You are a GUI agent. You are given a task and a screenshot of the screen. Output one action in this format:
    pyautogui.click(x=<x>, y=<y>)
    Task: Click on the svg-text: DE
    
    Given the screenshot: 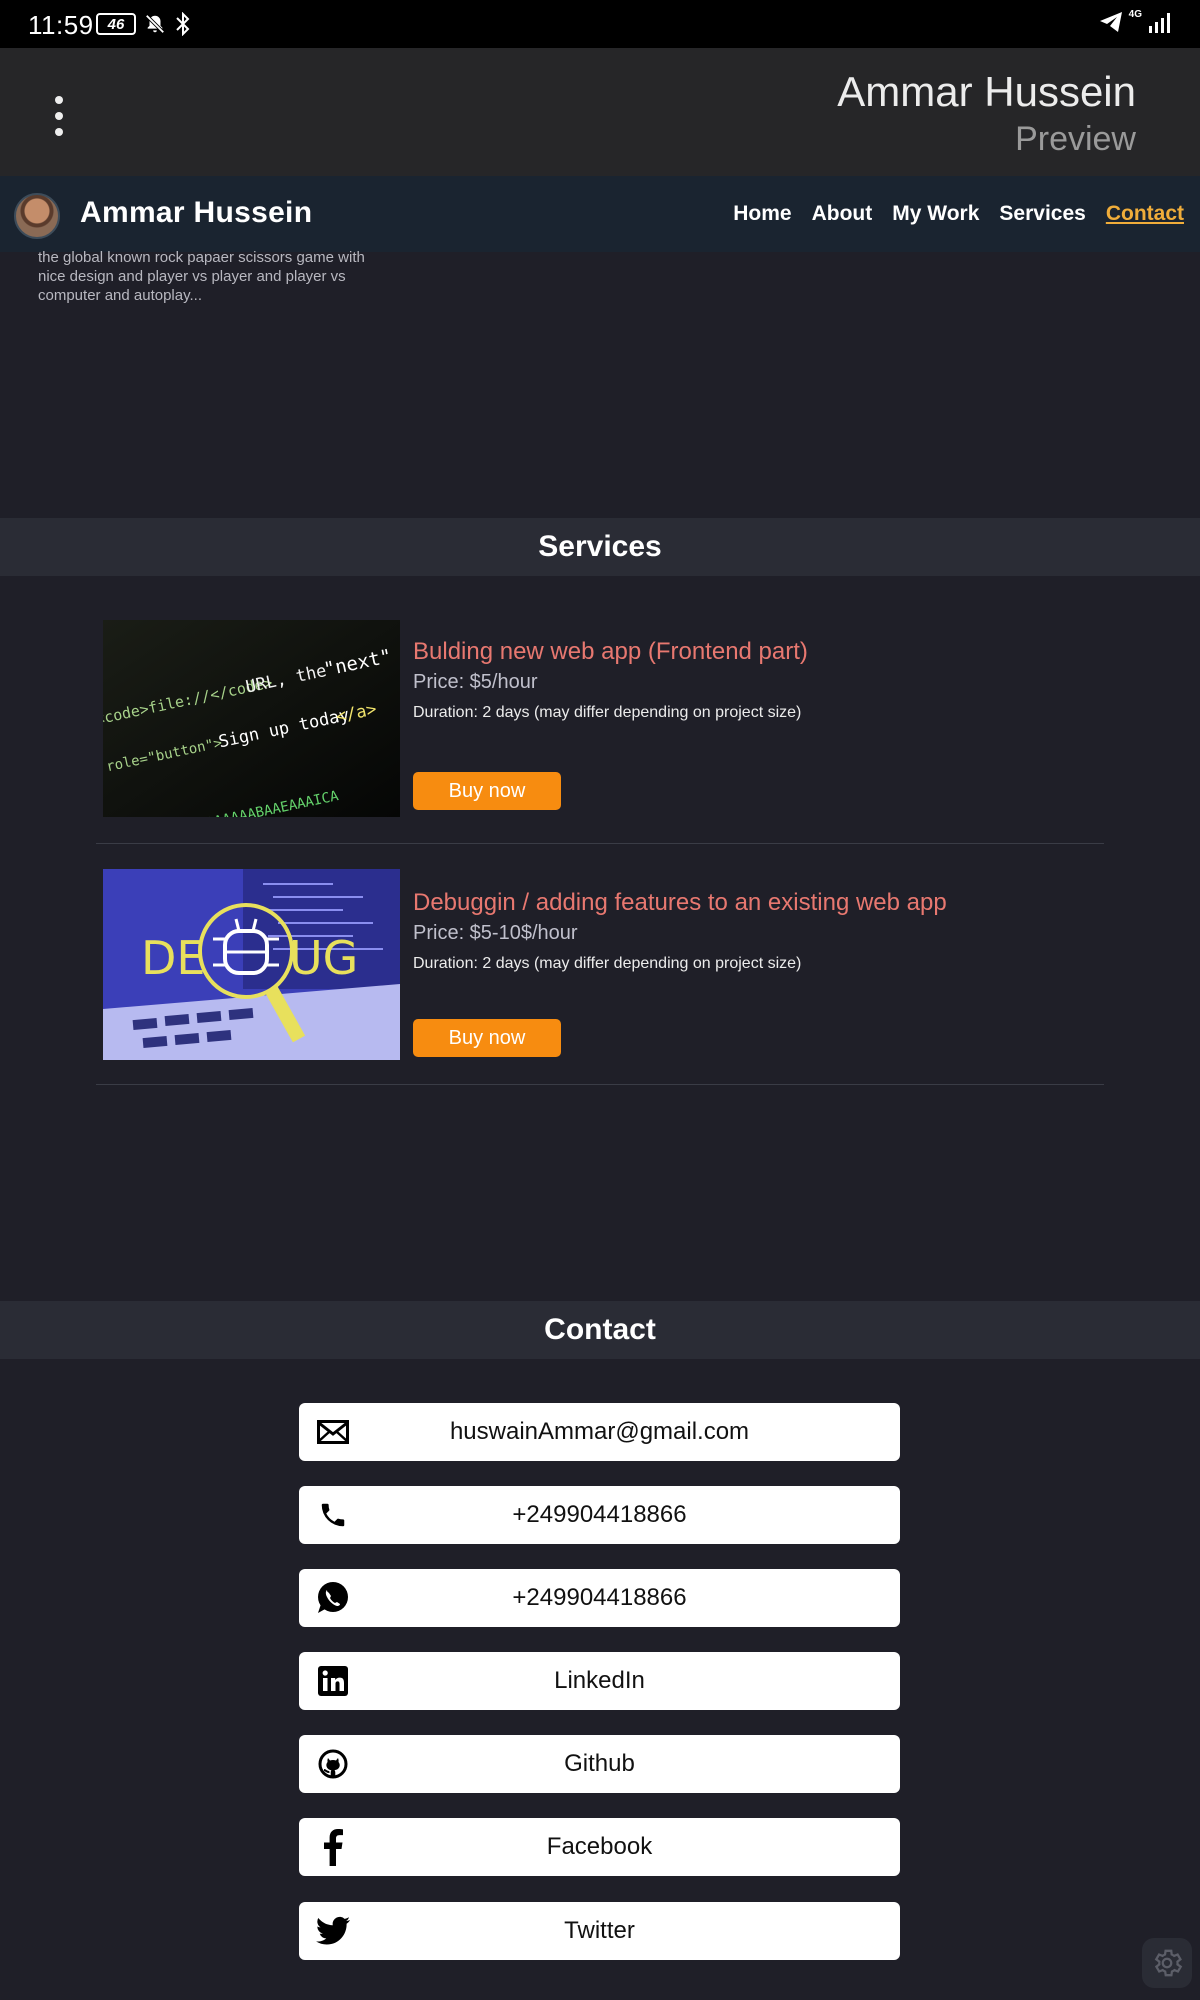 What is the action you would take?
    pyautogui.click(x=173, y=958)
    